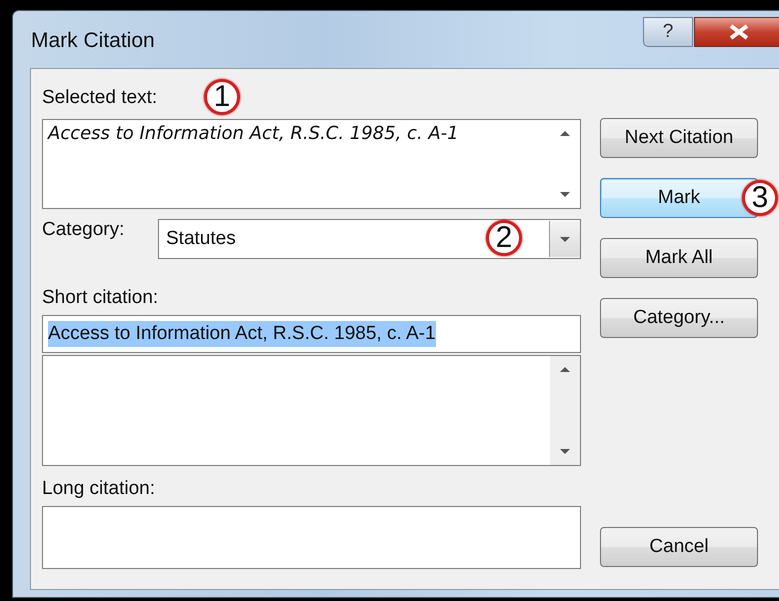 The width and height of the screenshot is (779, 601). What do you see at coordinates (679, 138) in the screenshot?
I see `dialog-button: Next Citation` at bounding box center [679, 138].